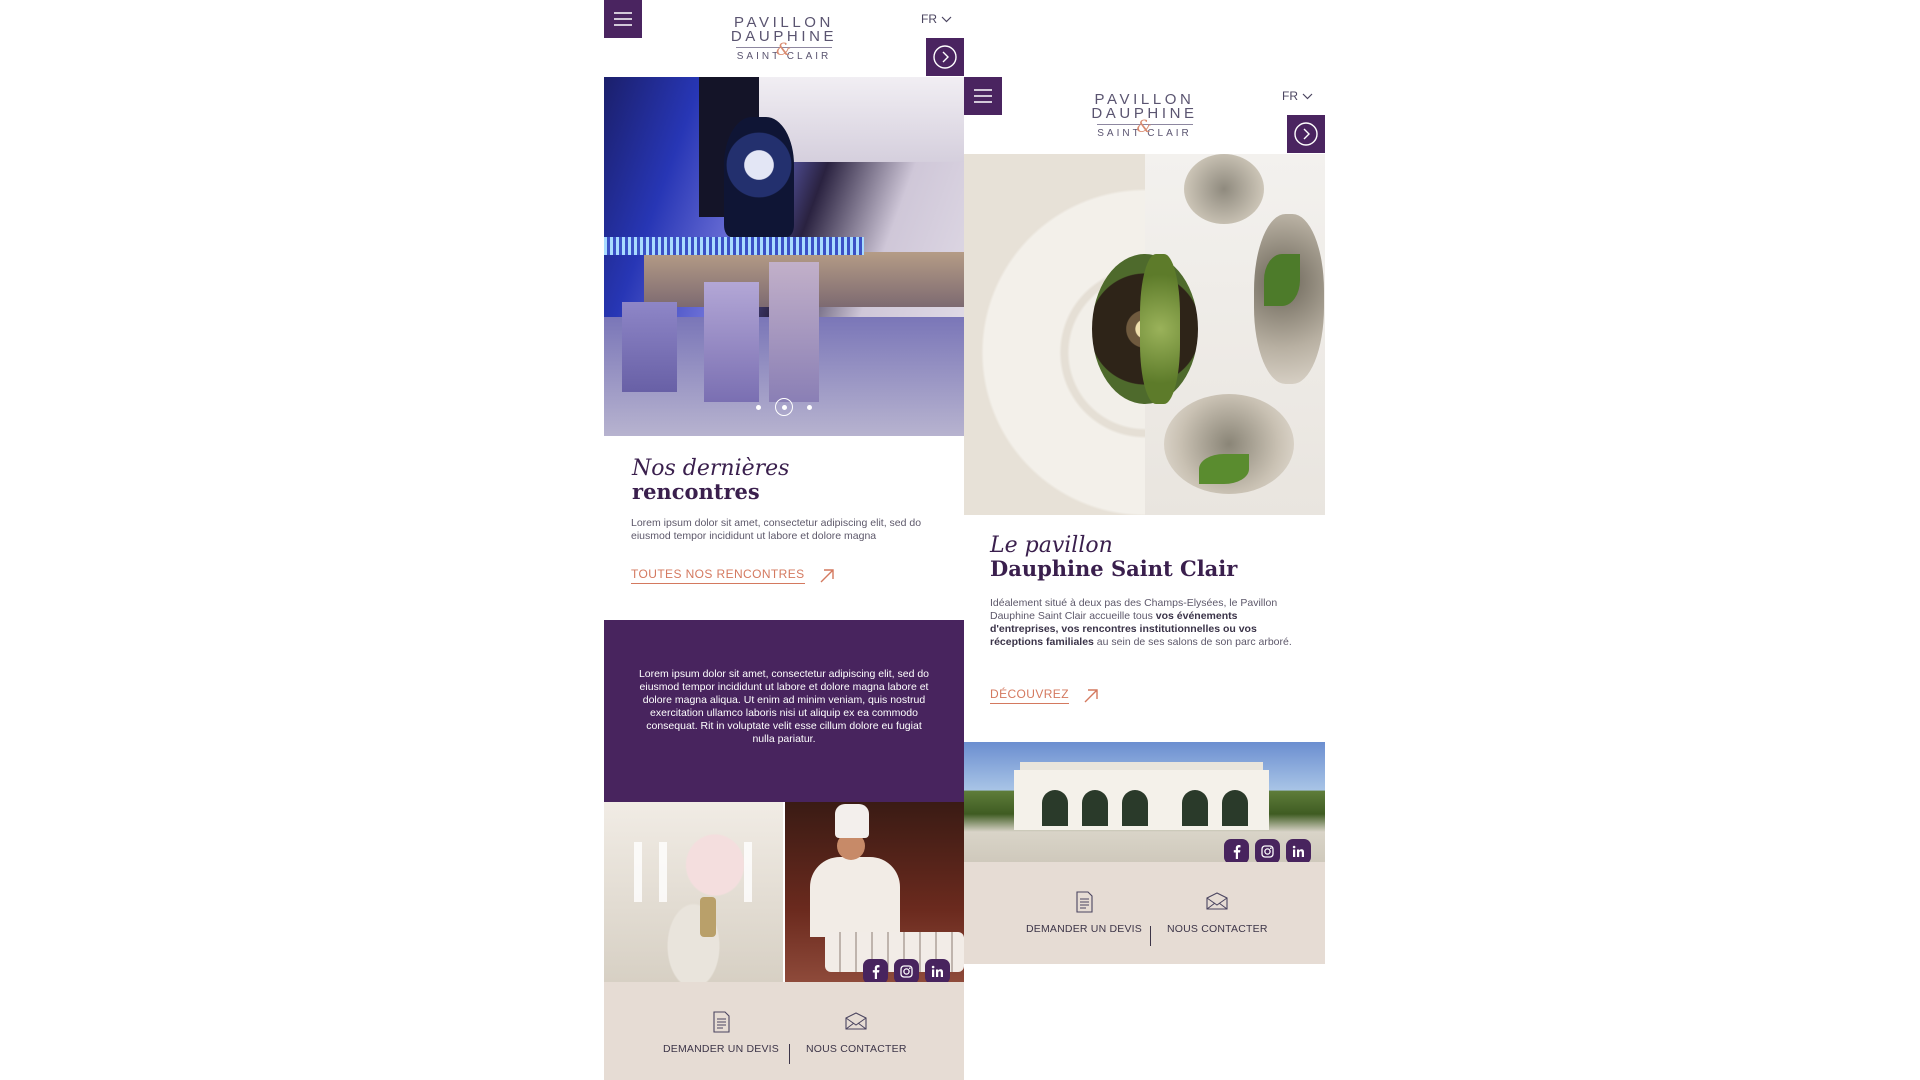  I want to click on moss-garnish, so click(1160, 329).